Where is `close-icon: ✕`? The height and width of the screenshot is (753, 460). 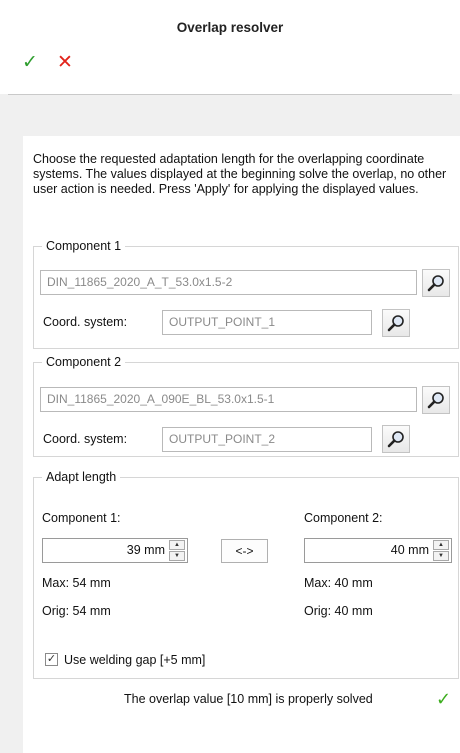
close-icon: ✕ is located at coordinates (65, 63).